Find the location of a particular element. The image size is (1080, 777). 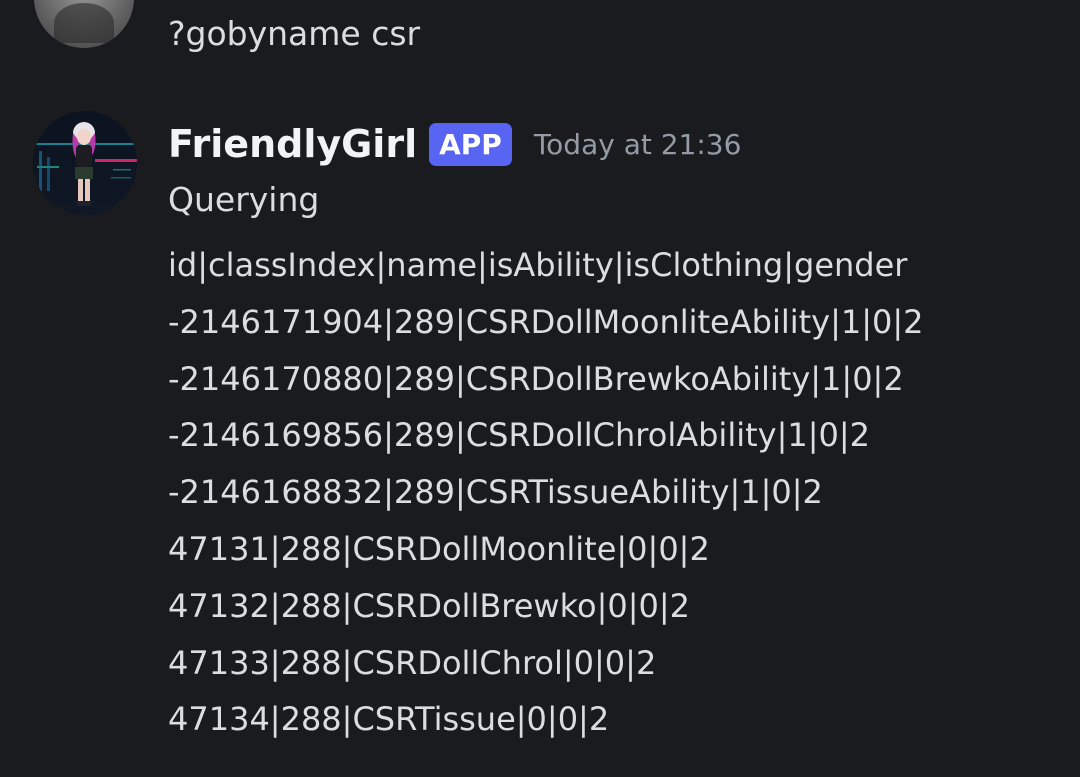

previous-message-content: ?gobyname csr is located at coordinates (294, 33).